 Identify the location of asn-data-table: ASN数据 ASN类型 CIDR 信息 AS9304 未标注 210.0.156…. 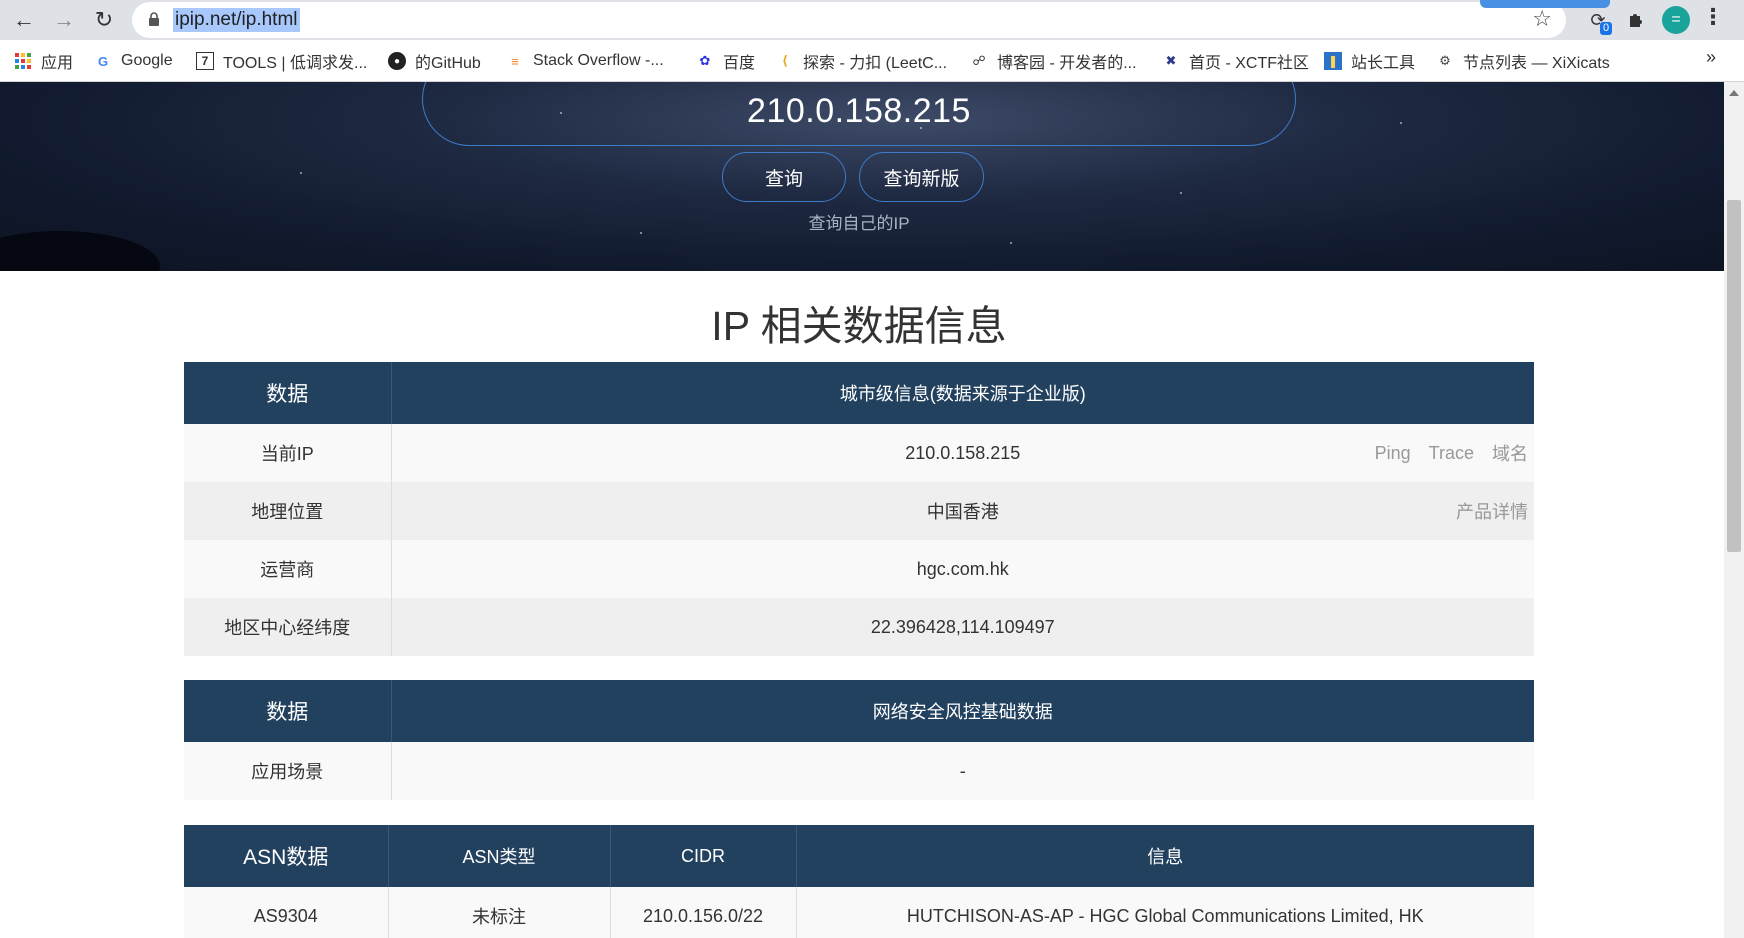
(859, 881).